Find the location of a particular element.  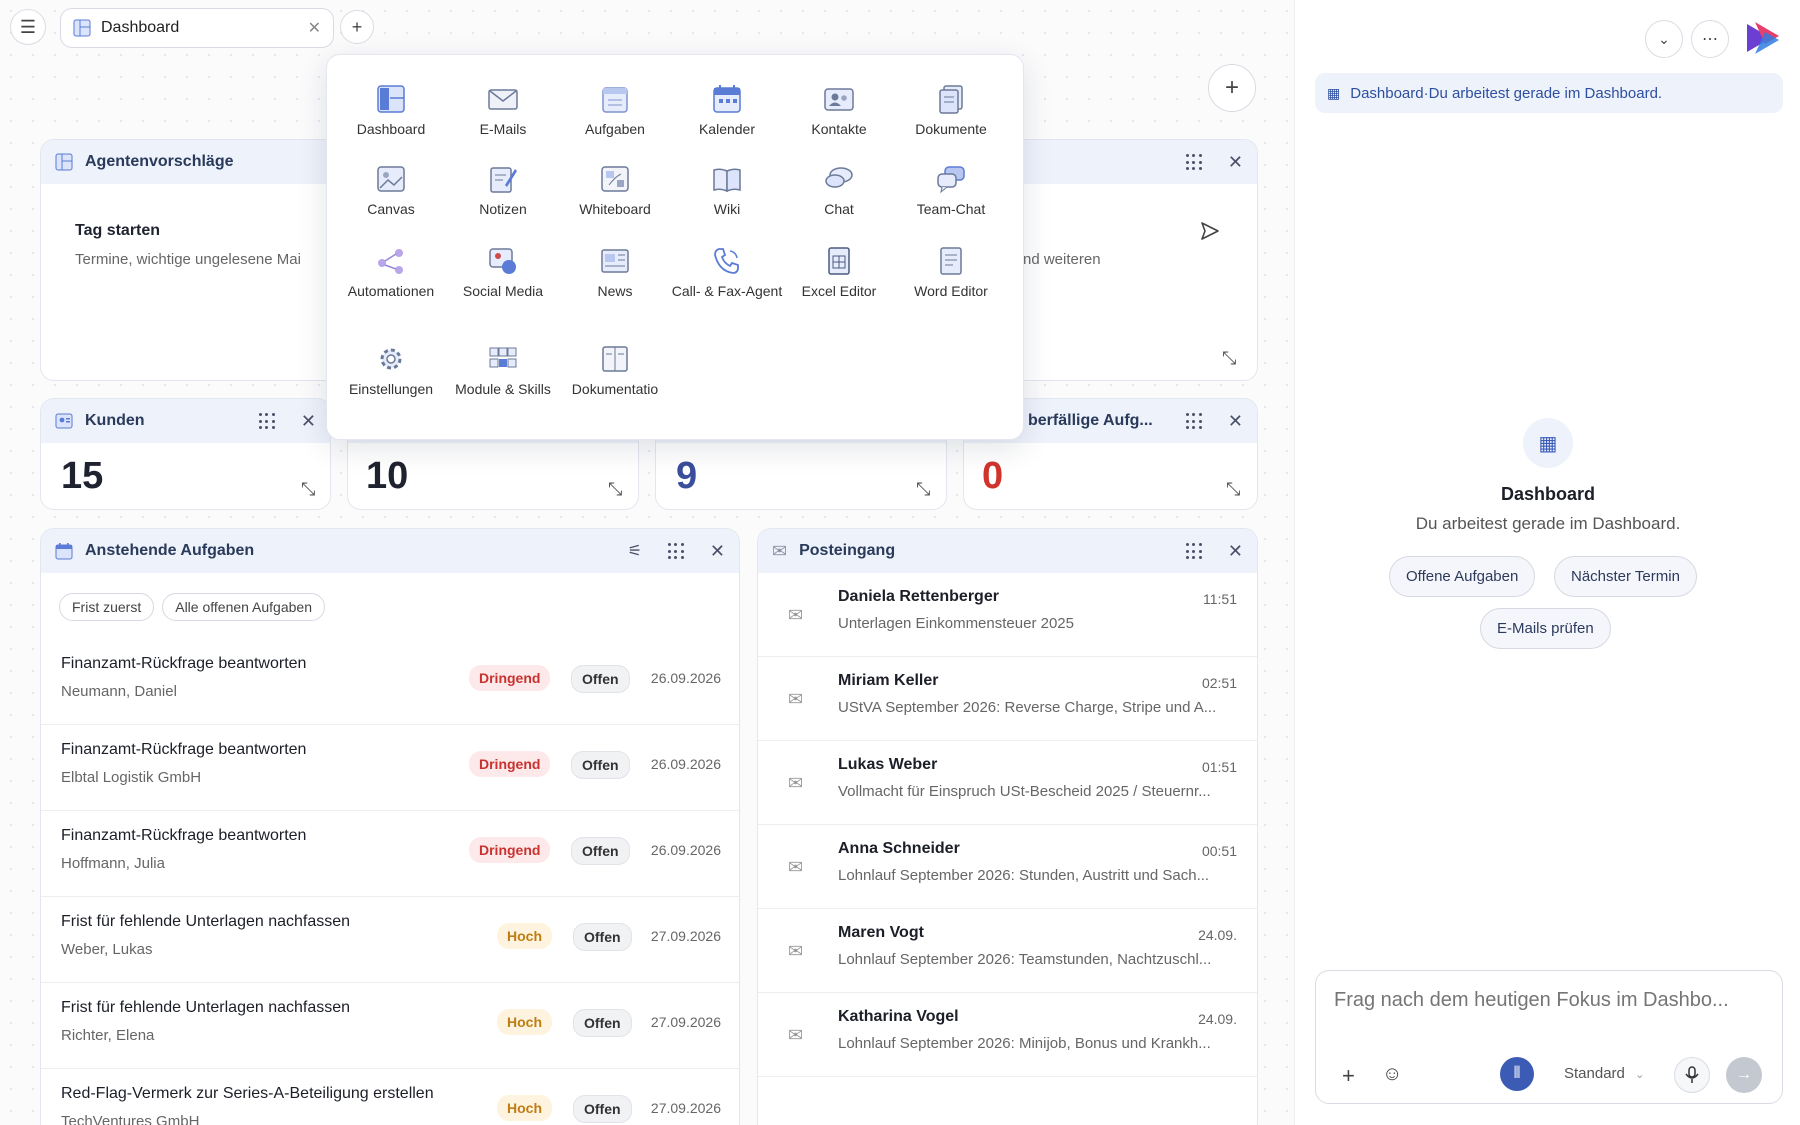

notes-icon is located at coordinates (503, 180).